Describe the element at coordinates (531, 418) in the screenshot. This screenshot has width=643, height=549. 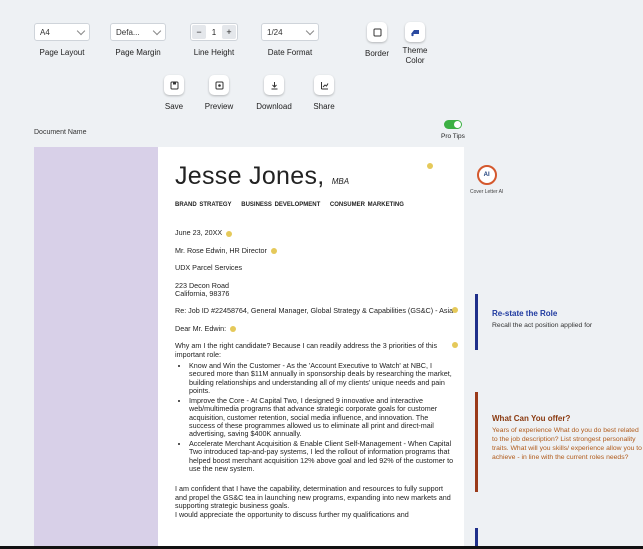
I see `tip-title: What Can You offer?` at that location.